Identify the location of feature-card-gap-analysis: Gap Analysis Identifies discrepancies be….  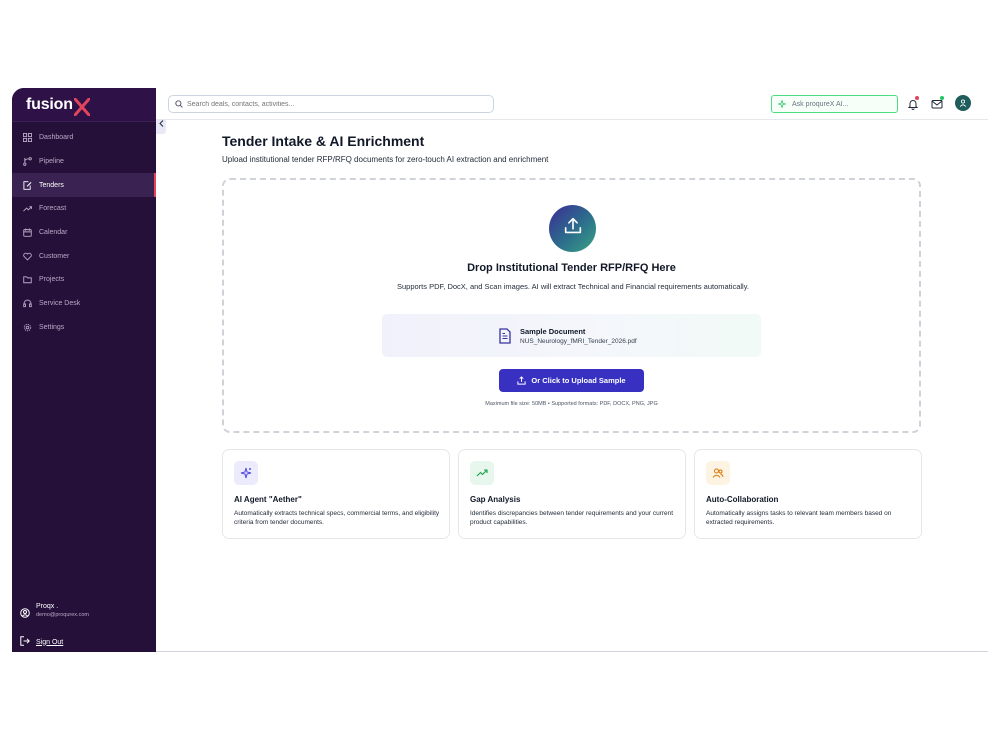
(572, 494).